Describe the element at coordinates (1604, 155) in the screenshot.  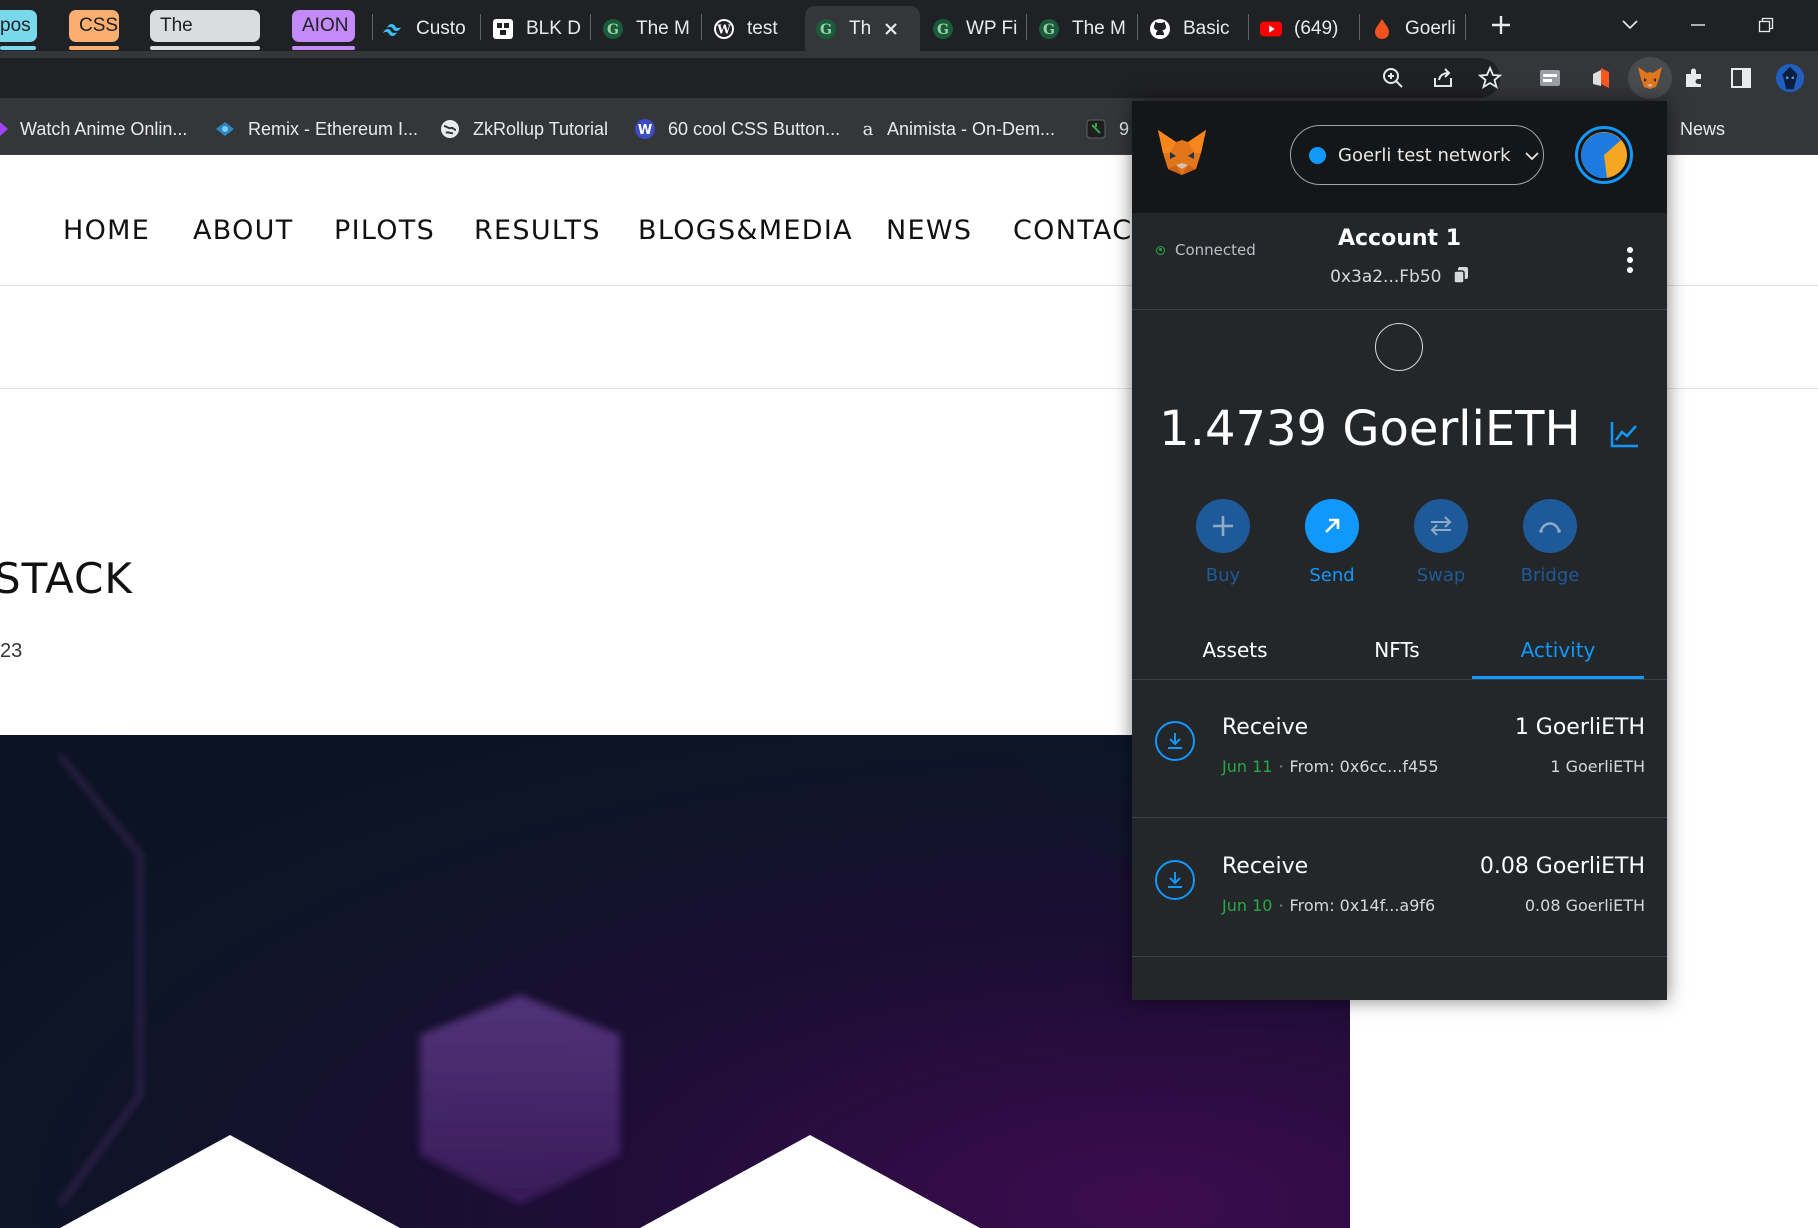
I see `account-avatar-button` at that location.